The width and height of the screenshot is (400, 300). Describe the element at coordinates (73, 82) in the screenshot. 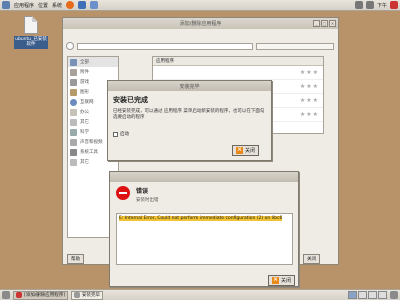

I see `games-icon` at that location.